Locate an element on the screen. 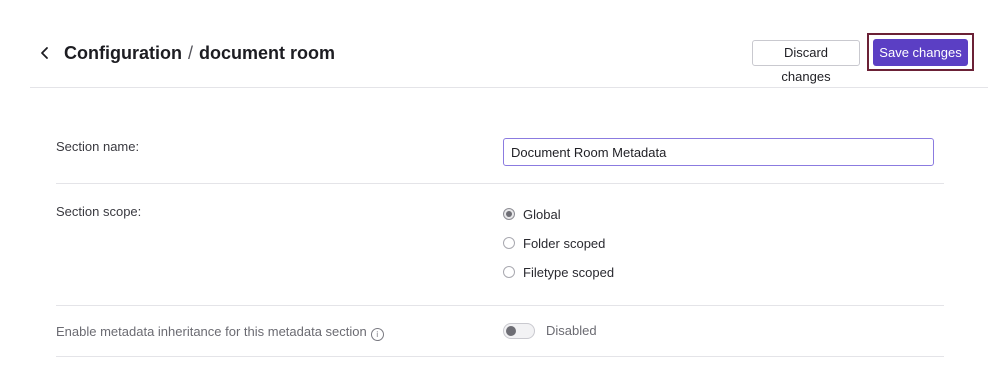 The width and height of the screenshot is (999, 366). breadcrumb-section: Configuration is located at coordinates (123, 53).